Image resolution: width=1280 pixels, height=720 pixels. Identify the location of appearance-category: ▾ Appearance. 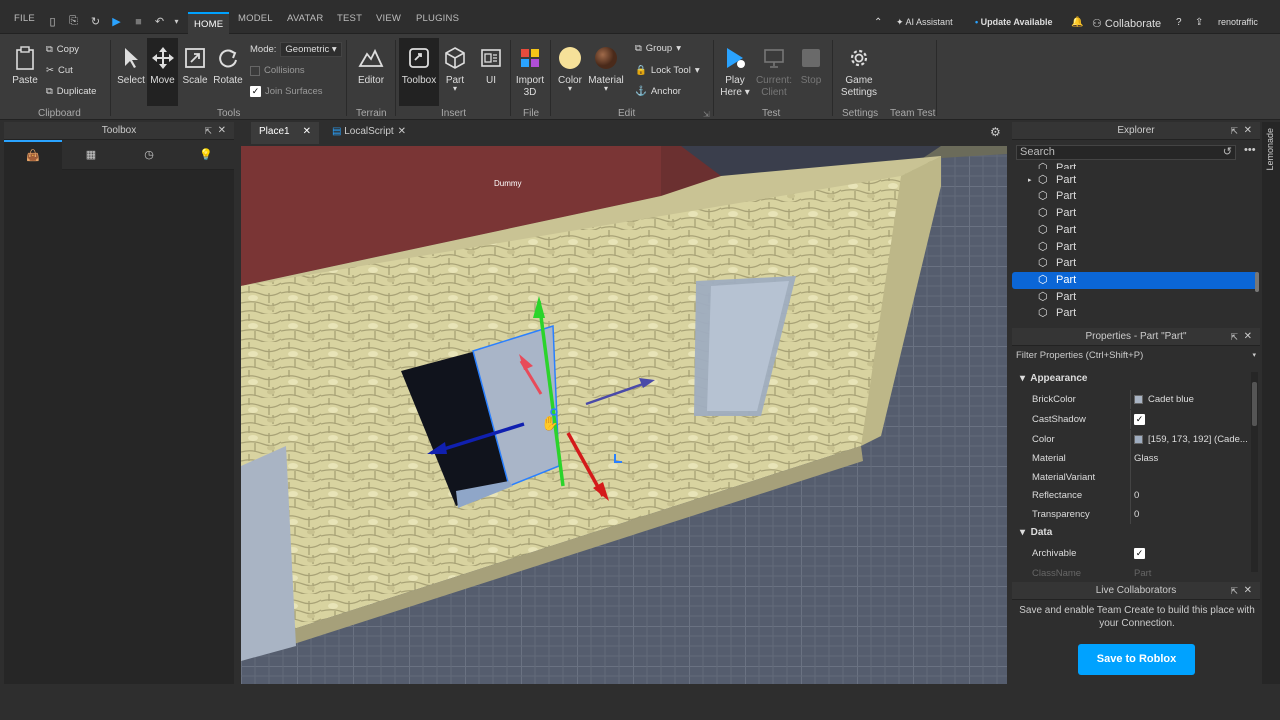
(1131, 379).